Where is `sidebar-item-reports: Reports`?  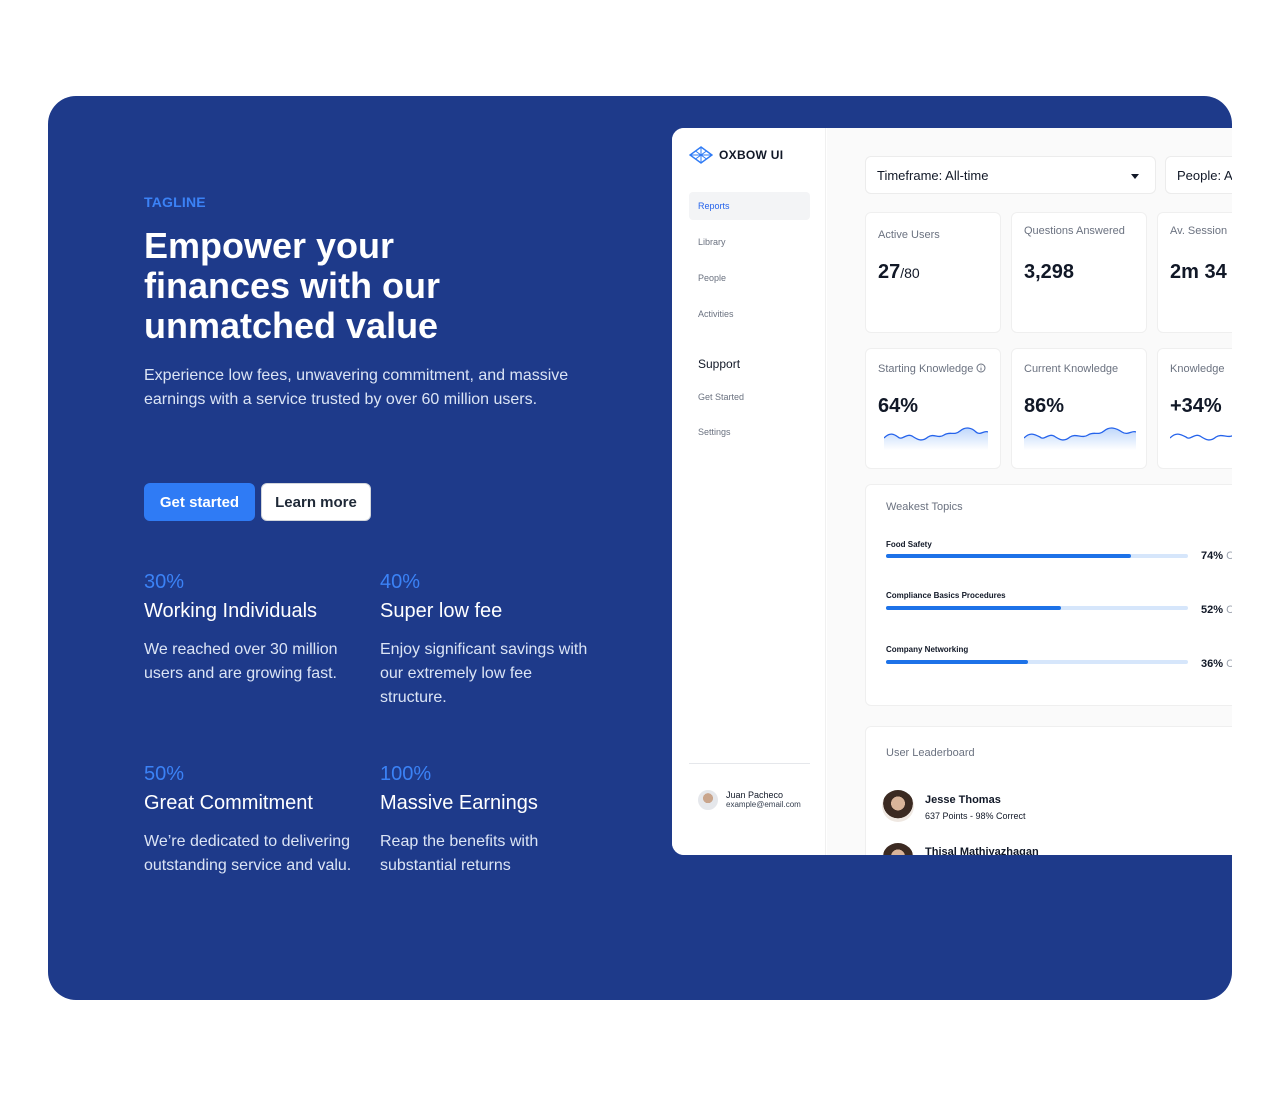
sidebar-item-reports: Reports is located at coordinates (749, 206).